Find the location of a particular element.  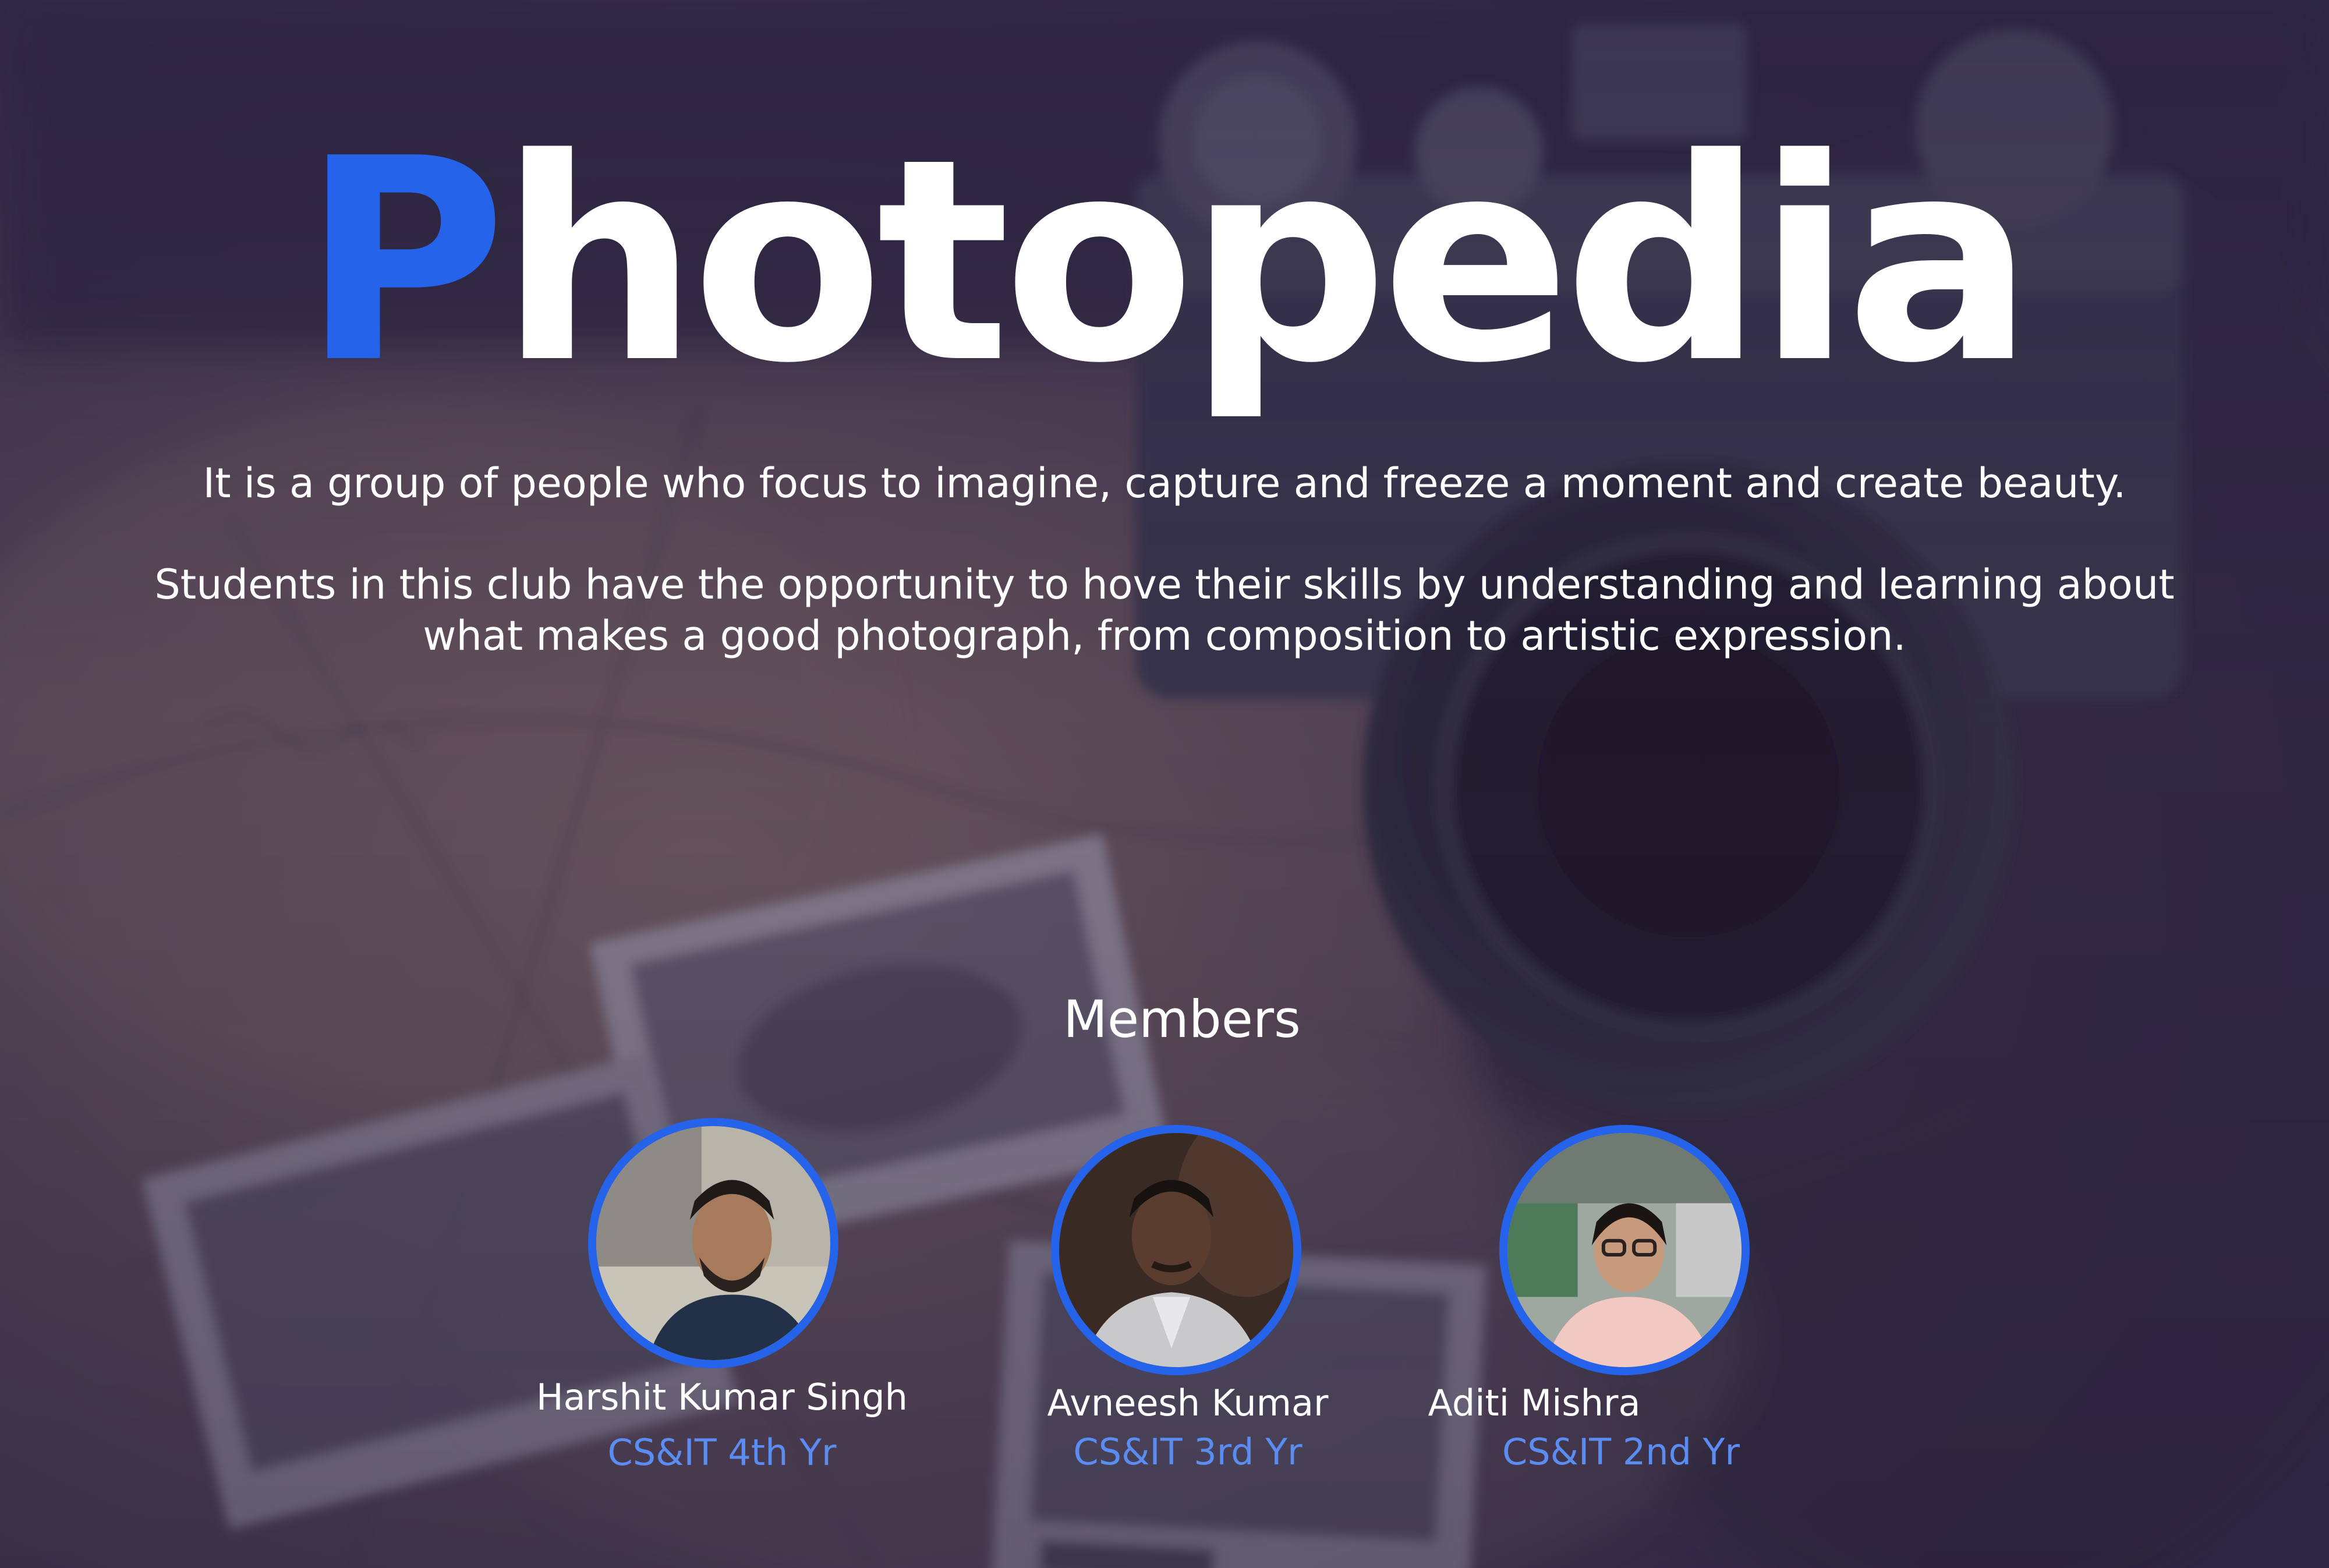

member-name: Harshit Kumar Singh is located at coordinates (722, 1397).